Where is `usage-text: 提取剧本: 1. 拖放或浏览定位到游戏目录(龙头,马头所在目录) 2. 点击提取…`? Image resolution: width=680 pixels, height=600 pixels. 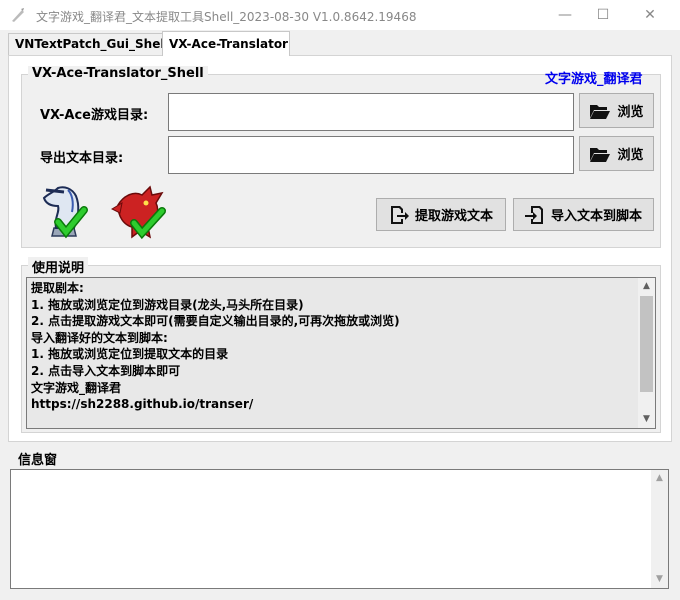
usage-text: 提取剧本: 1. 拖放或浏览定位到游戏目录(龙头,马头所在目录) 2. 点击提取… is located at coordinates (213, 346).